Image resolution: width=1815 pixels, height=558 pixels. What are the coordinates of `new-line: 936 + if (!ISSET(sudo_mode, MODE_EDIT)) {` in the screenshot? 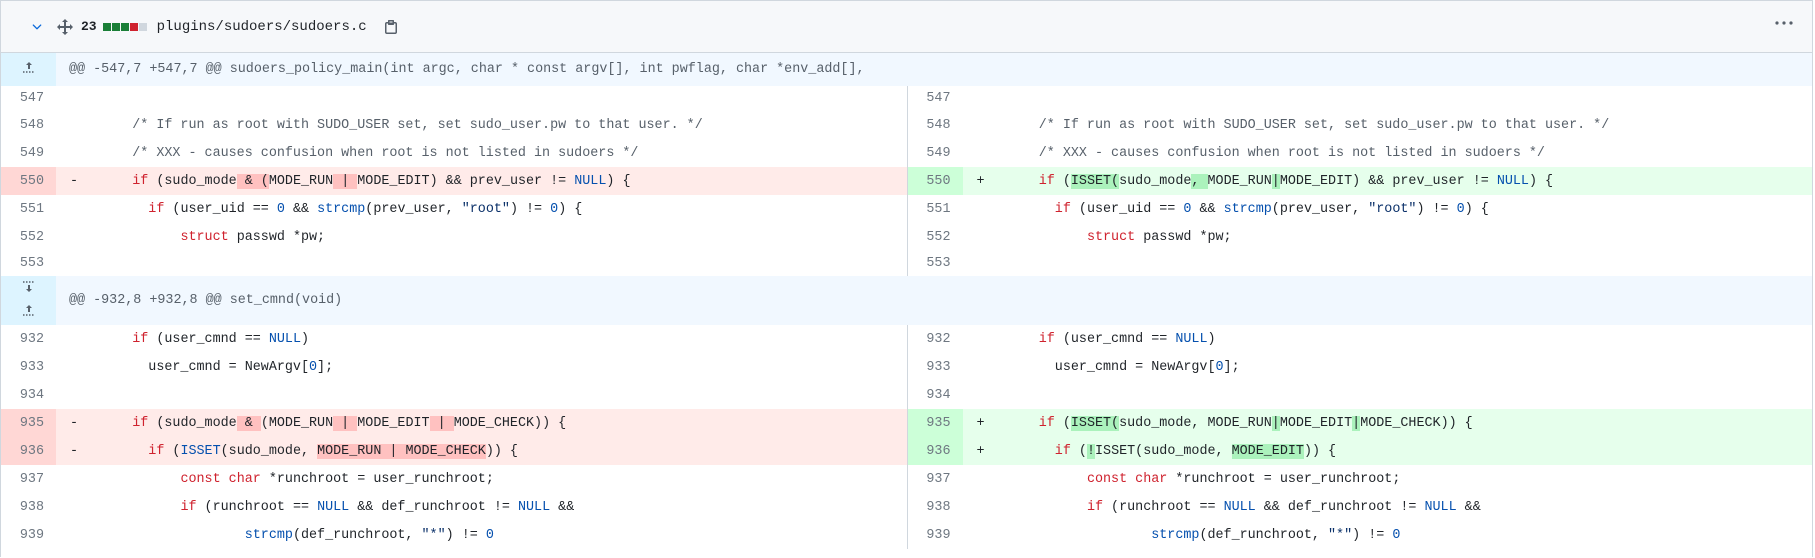 It's located at (1359, 451).